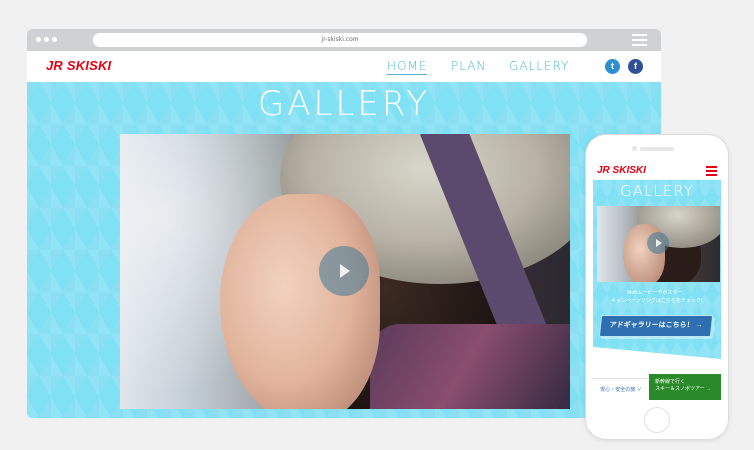 The image size is (754, 450). Describe the element at coordinates (340, 40) in the screenshot. I see `address-bar: jr-skiski.com` at that location.